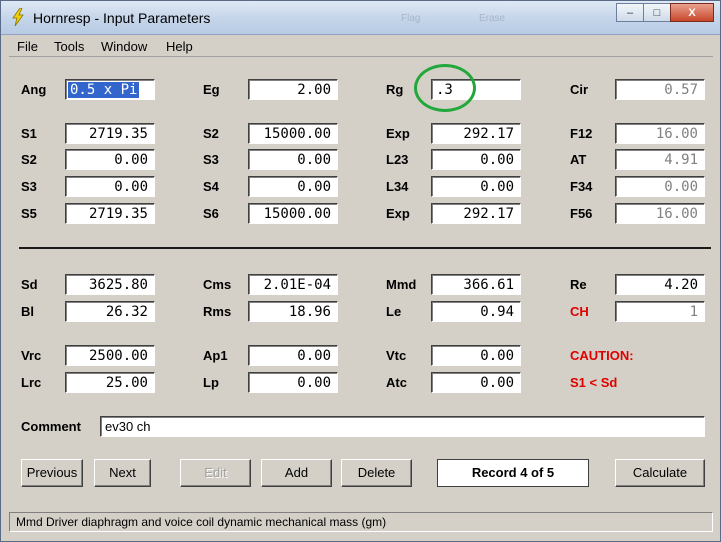 The width and height of the screenshot is (721, 542). I want to click on s1-label: S1, so click(29, 133).